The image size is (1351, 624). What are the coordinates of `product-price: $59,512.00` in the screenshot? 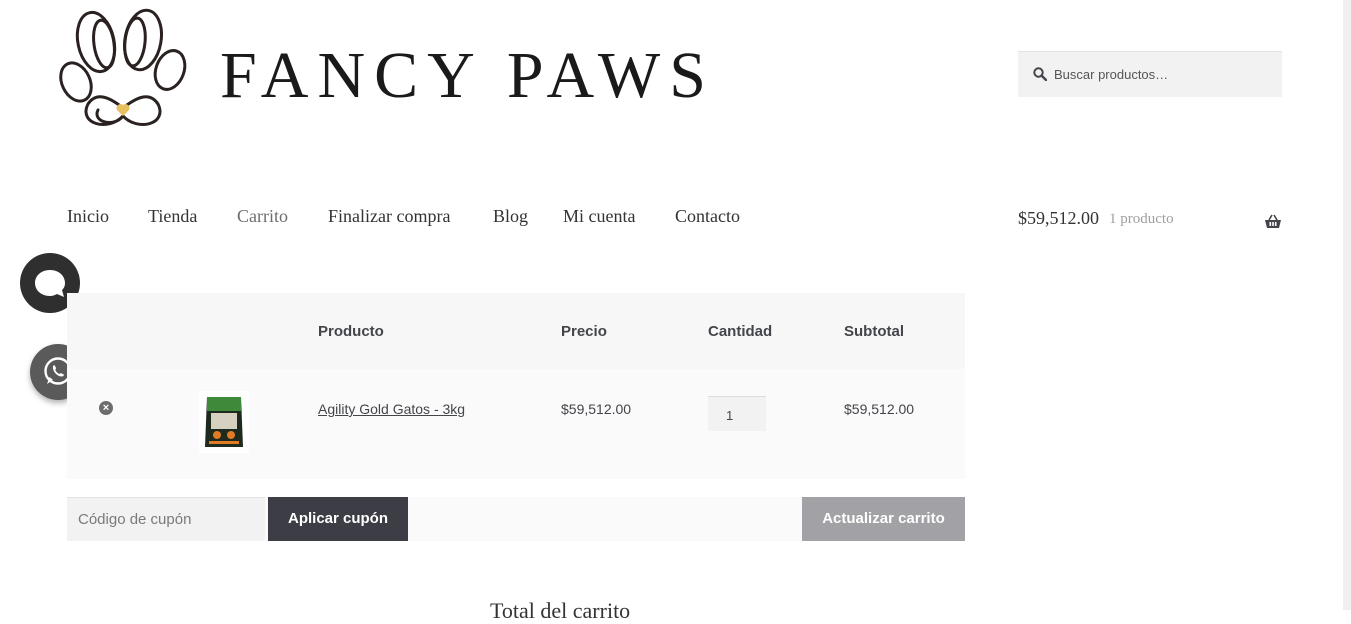 It's located at (596, 409).